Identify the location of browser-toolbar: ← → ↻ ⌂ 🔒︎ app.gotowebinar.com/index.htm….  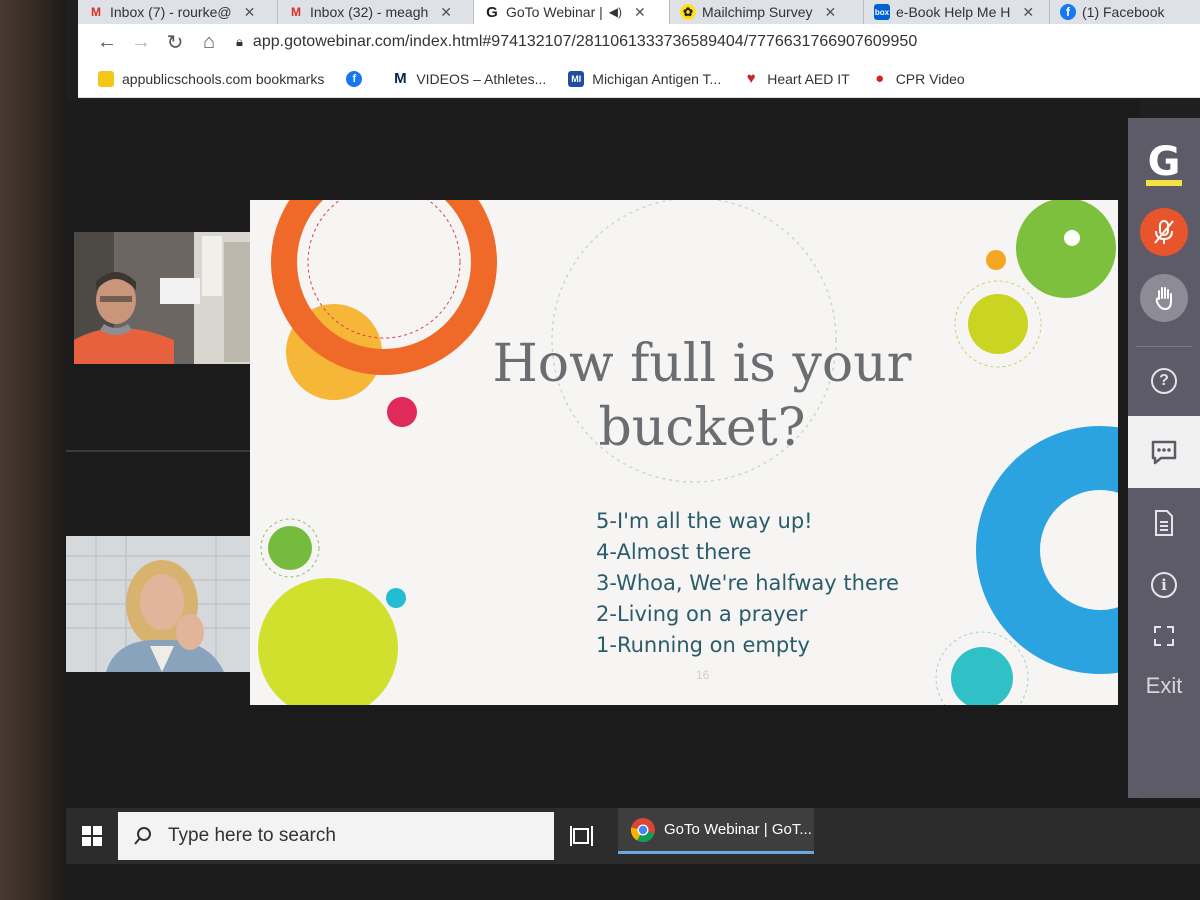
(639, 42).